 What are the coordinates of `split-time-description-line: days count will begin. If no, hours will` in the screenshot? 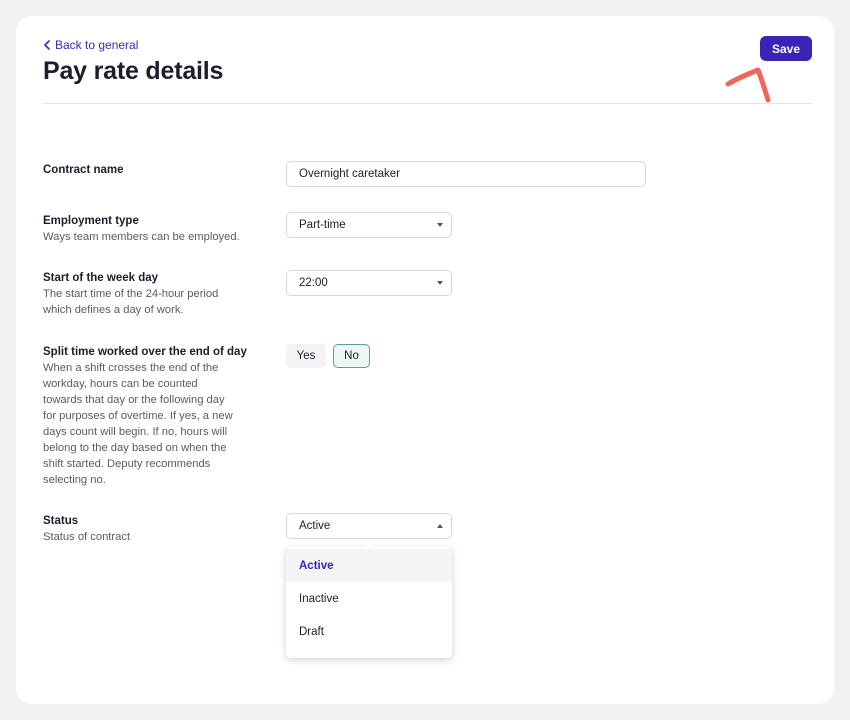 It's located at (135, 432).